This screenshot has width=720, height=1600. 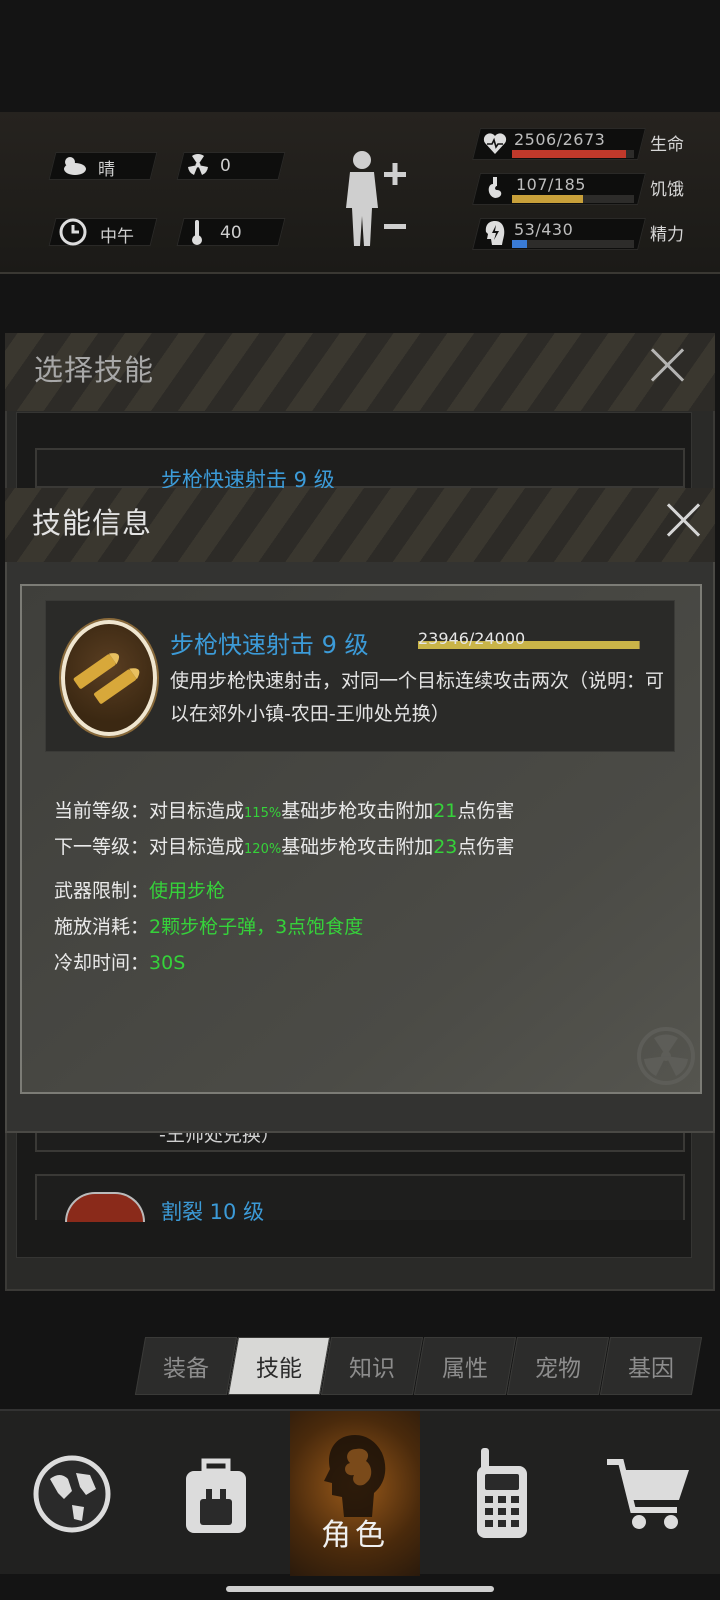 I want to click on nav-map, so click(x=72, y=1493).